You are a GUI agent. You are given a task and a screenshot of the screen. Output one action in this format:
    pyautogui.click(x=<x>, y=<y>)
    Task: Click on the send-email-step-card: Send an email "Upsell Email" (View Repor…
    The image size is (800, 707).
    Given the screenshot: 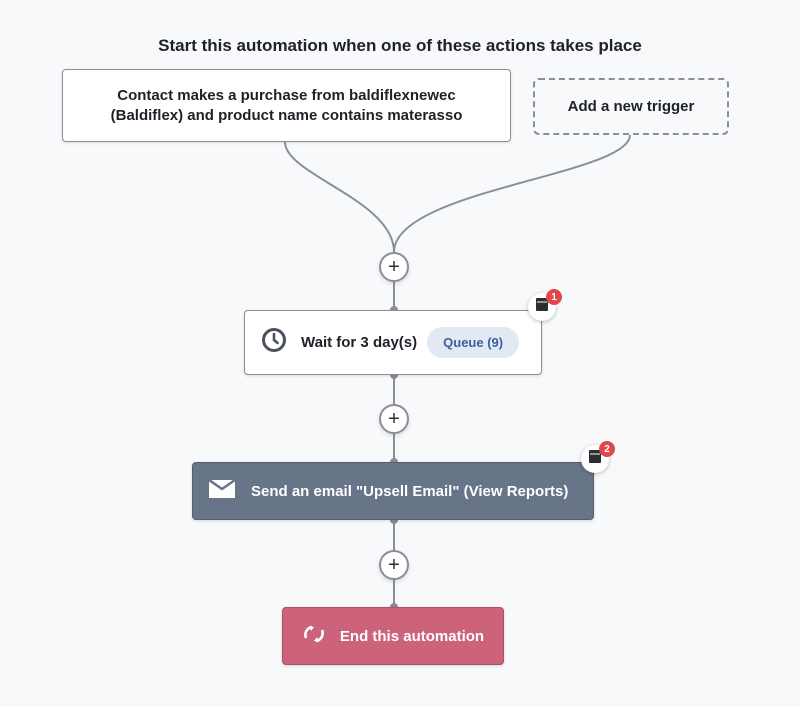 What is the action you would take?
    pyautogui.click(x=393, y=491)
    